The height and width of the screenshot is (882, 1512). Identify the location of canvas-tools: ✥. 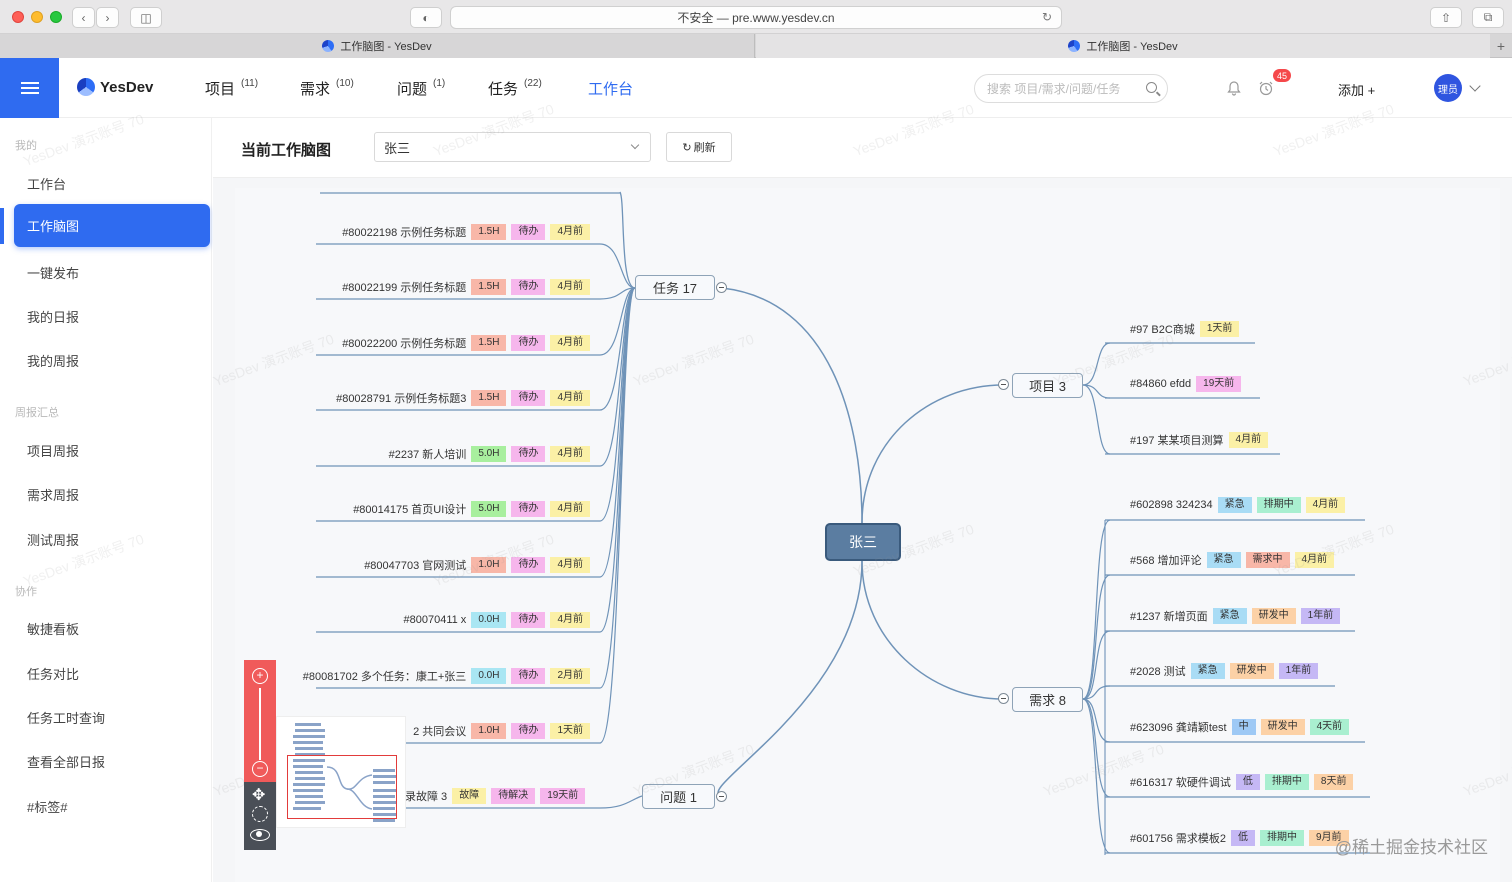
(260, 816).